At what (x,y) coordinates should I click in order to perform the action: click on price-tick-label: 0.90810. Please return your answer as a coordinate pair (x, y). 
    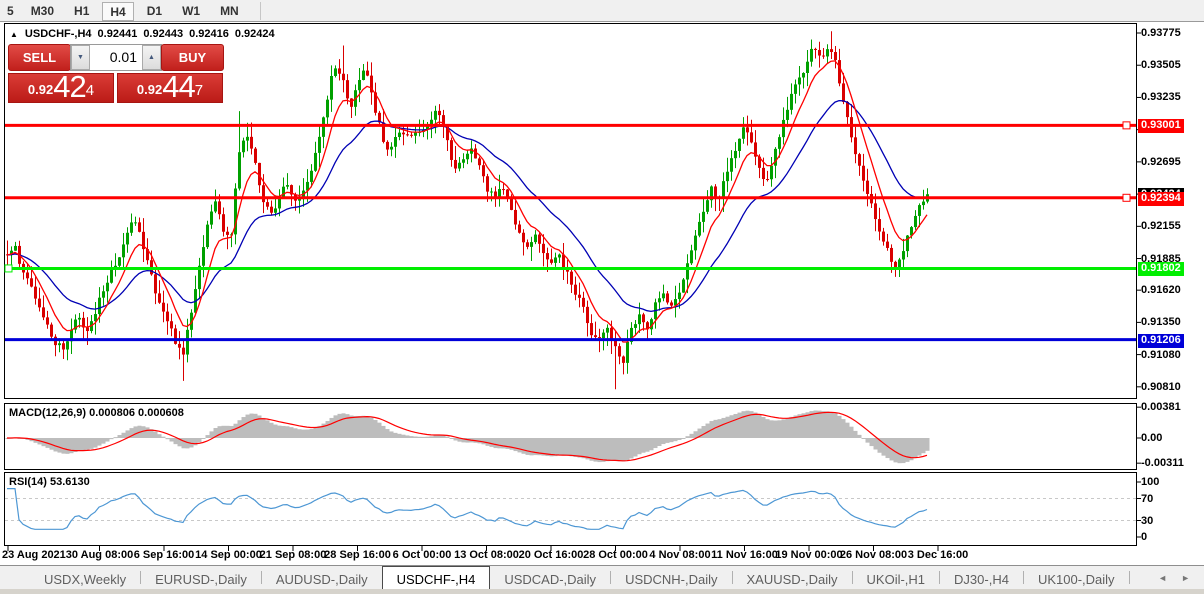
    Looking at the image, I should click on (1161, 386).